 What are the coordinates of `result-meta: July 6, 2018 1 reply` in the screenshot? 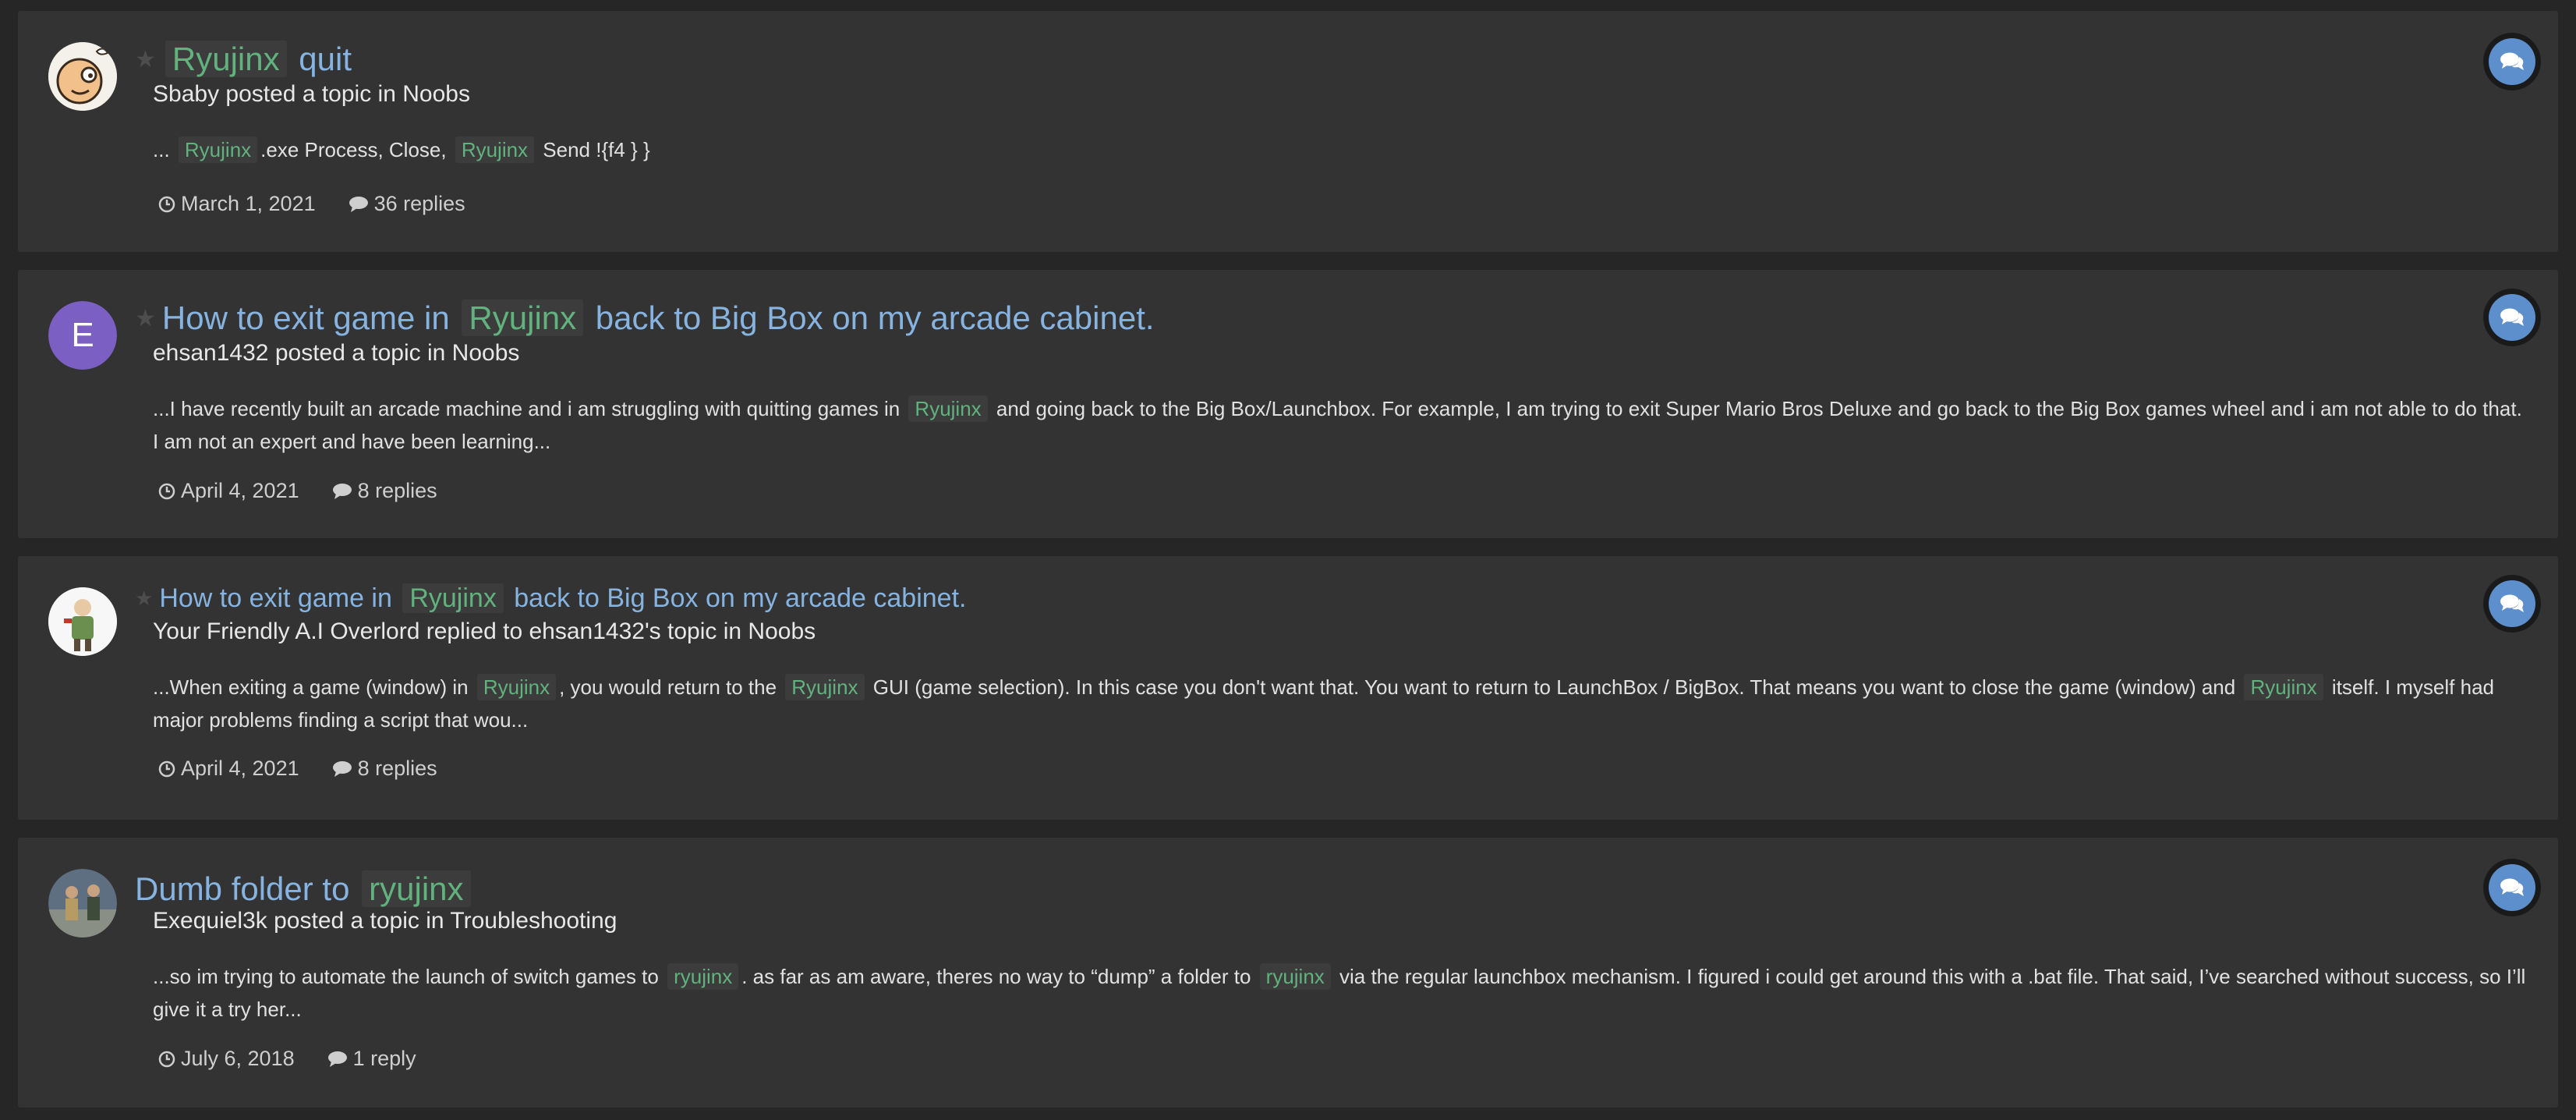 It's located at (303, 1059).